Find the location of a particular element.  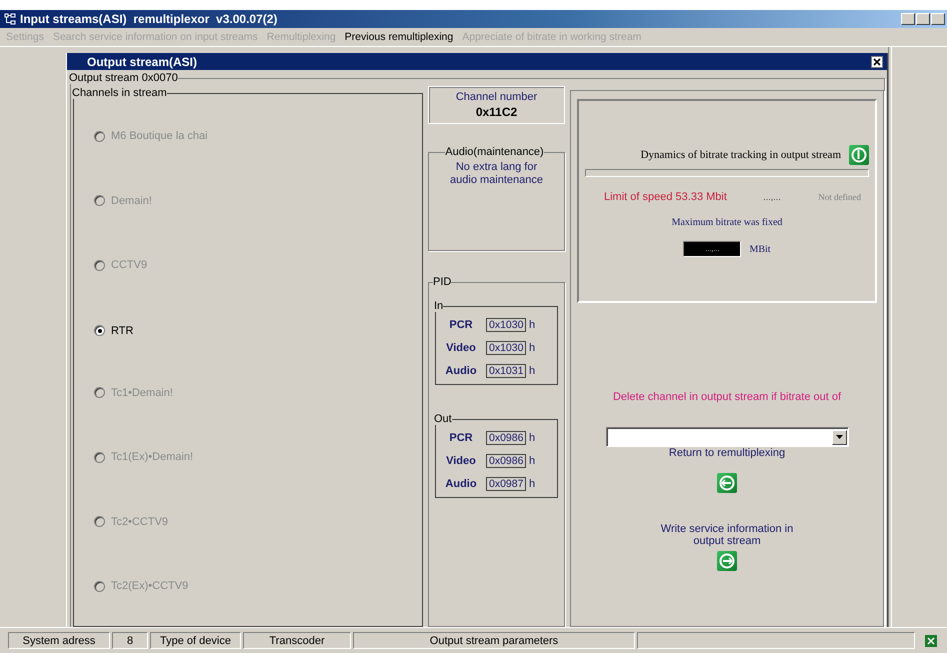

power-icon is located at coordinates (859, 155).